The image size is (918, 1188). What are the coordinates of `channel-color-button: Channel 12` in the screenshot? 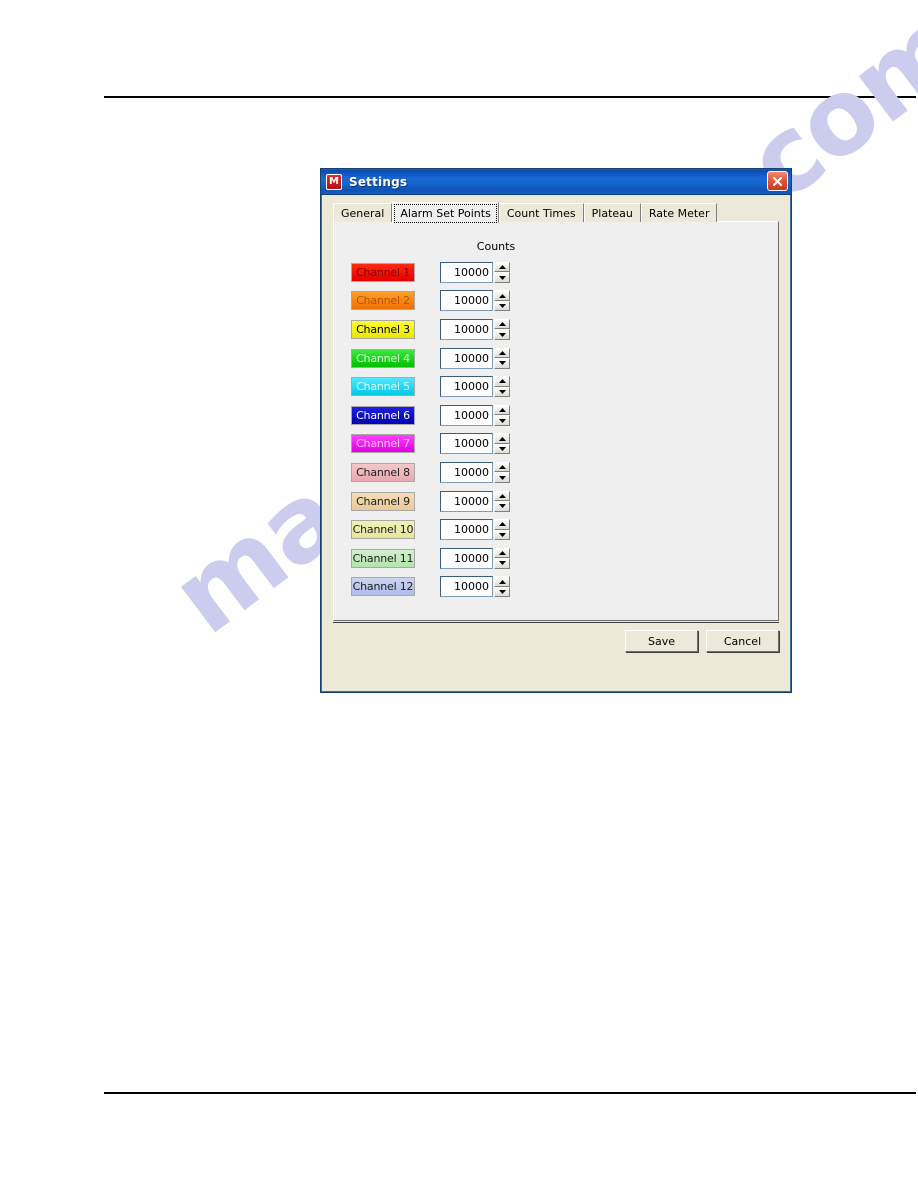 It's located at (383, 587).